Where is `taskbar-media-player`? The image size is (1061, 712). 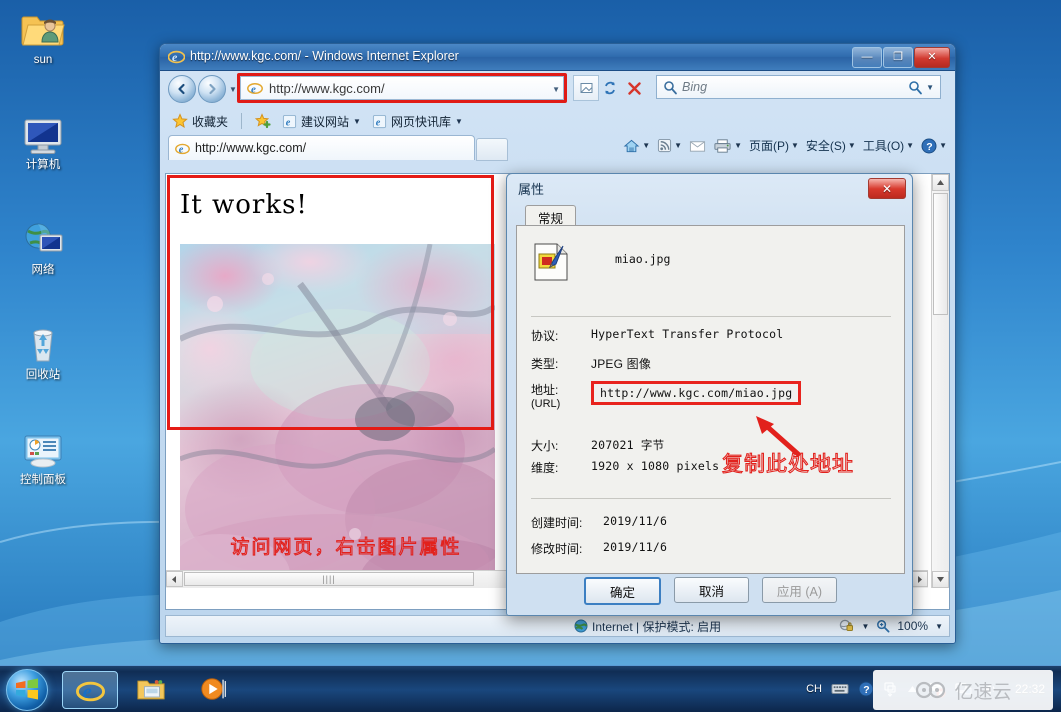 taskbar-media-player is located at coordinates (213, 689).